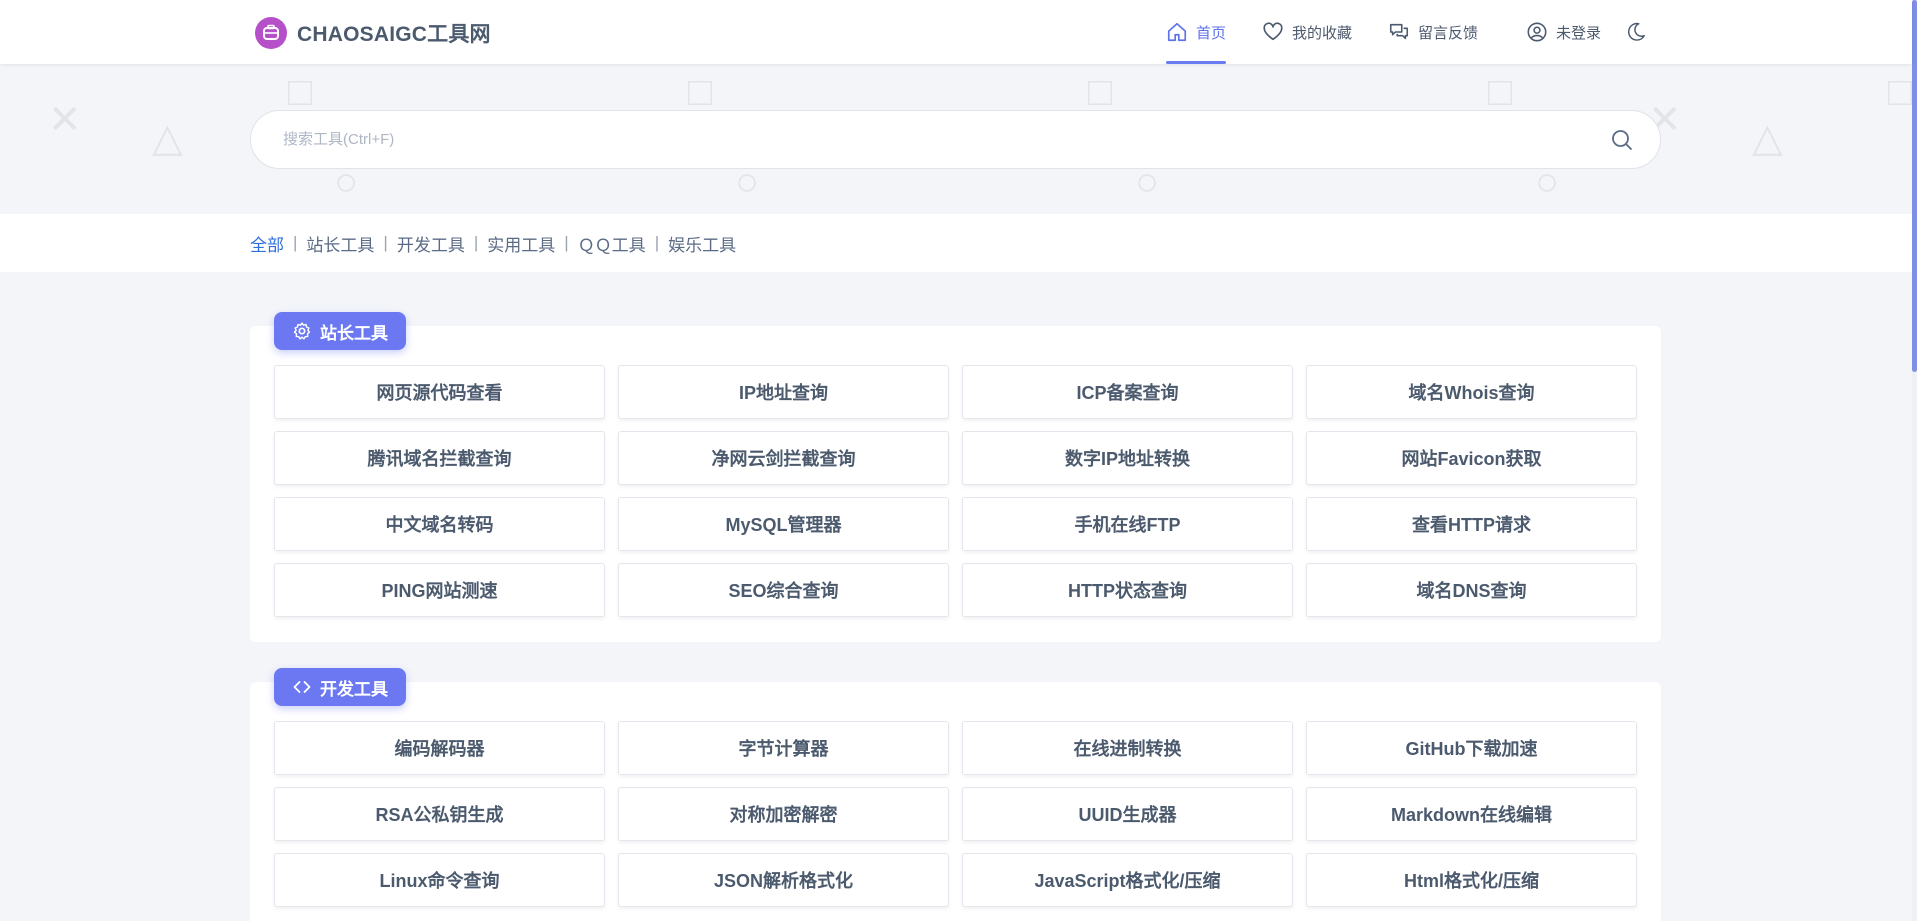 This screenshot has width=1917, height=921. I want to click on nav-home-label: 首页, so click(1211, 33).